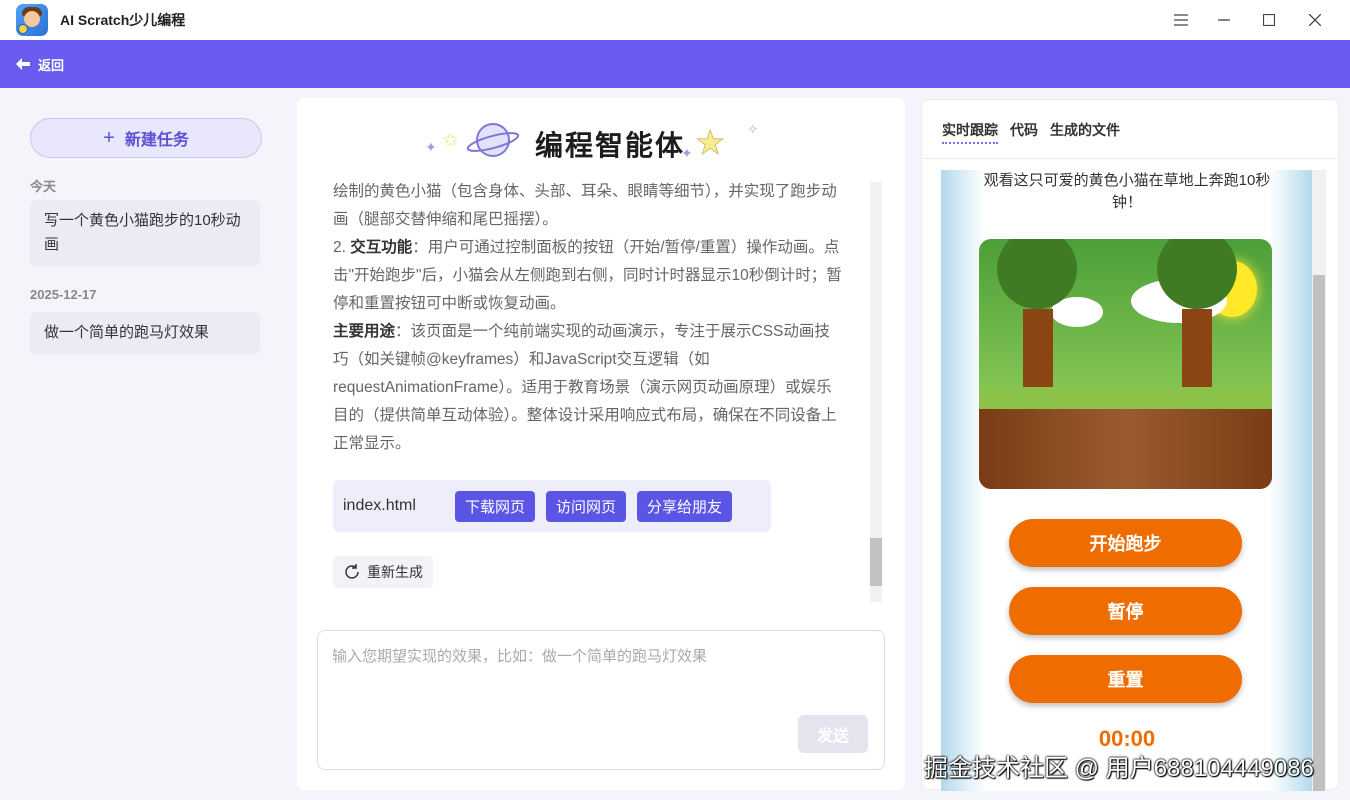 Image resolution: width=1350 pixels, height=800 pixels. Describe the element at coordinates (109, 137) in the screenshot. I see `plus-icon: +` at that location.